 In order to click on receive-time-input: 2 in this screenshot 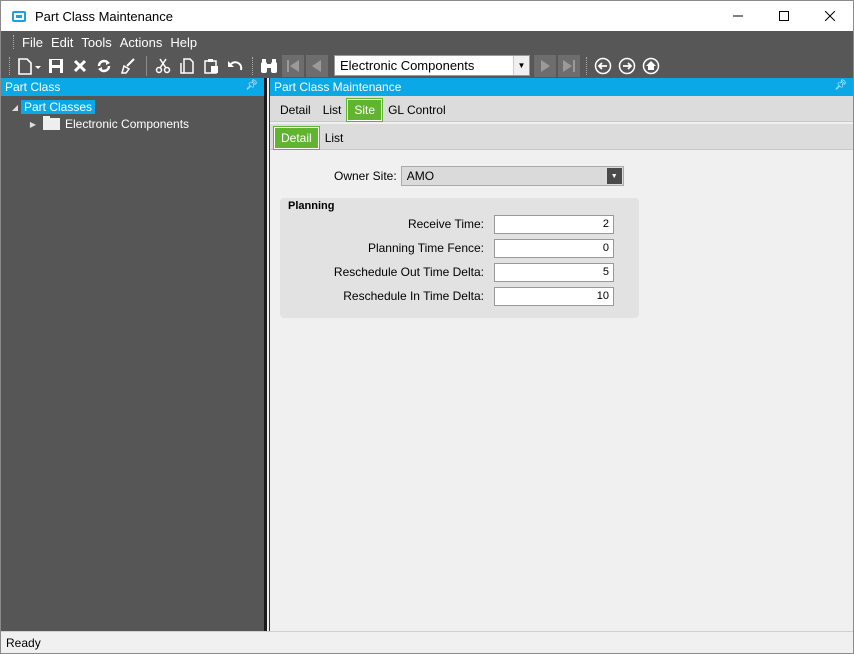, I will do `click(554, 224)`.